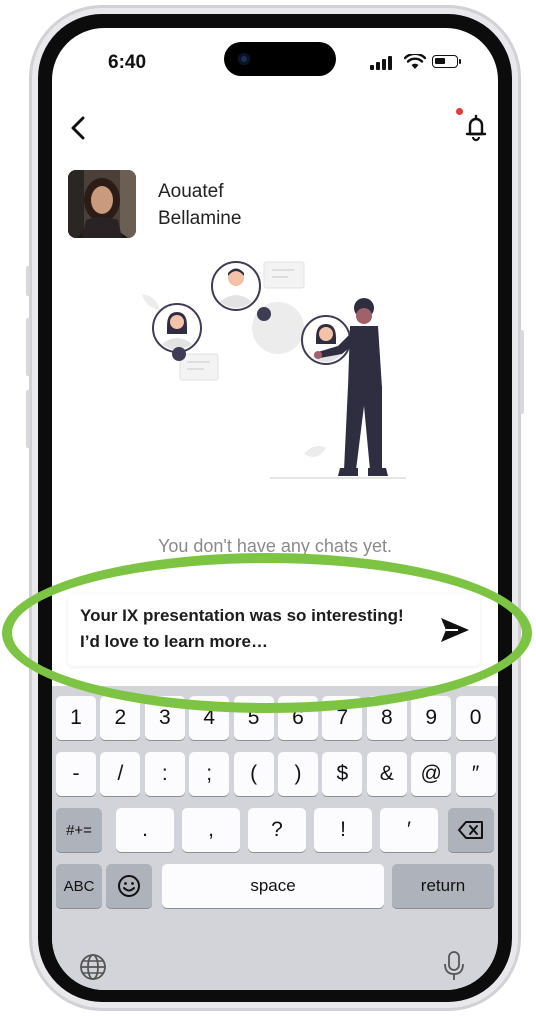 The height and width of the screenshot is (1016, 536). Describe the element at coordinates (79, 830) in the screenshot. I see `symbols-key: #+=` at that location.